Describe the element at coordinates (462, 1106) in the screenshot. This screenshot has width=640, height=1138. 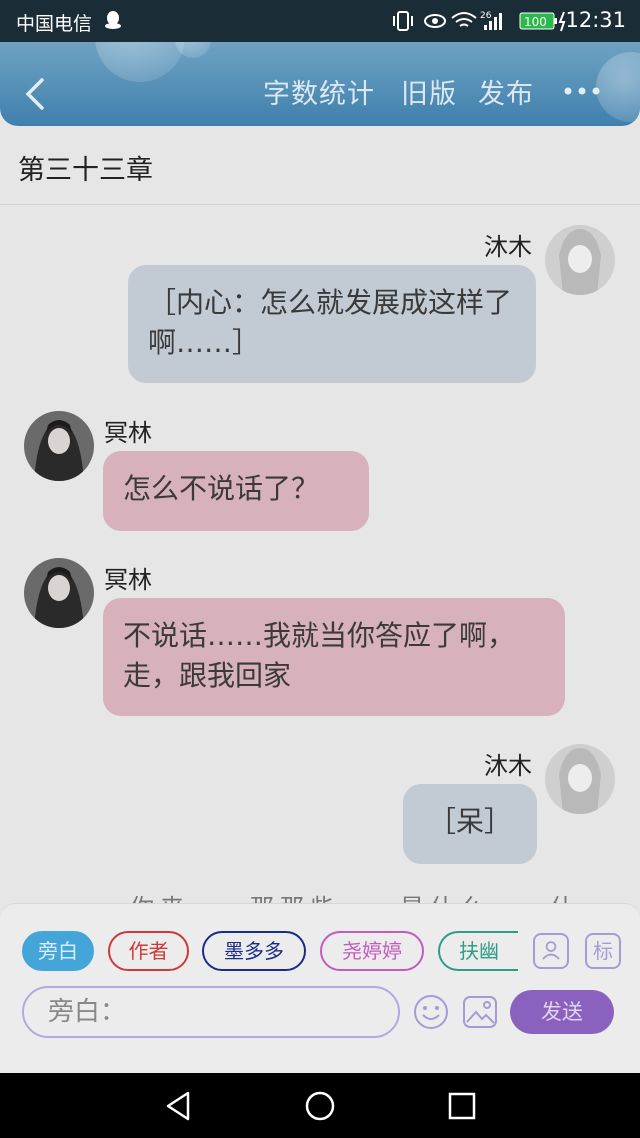
I see `nav-recent-apps-icon` at that location.